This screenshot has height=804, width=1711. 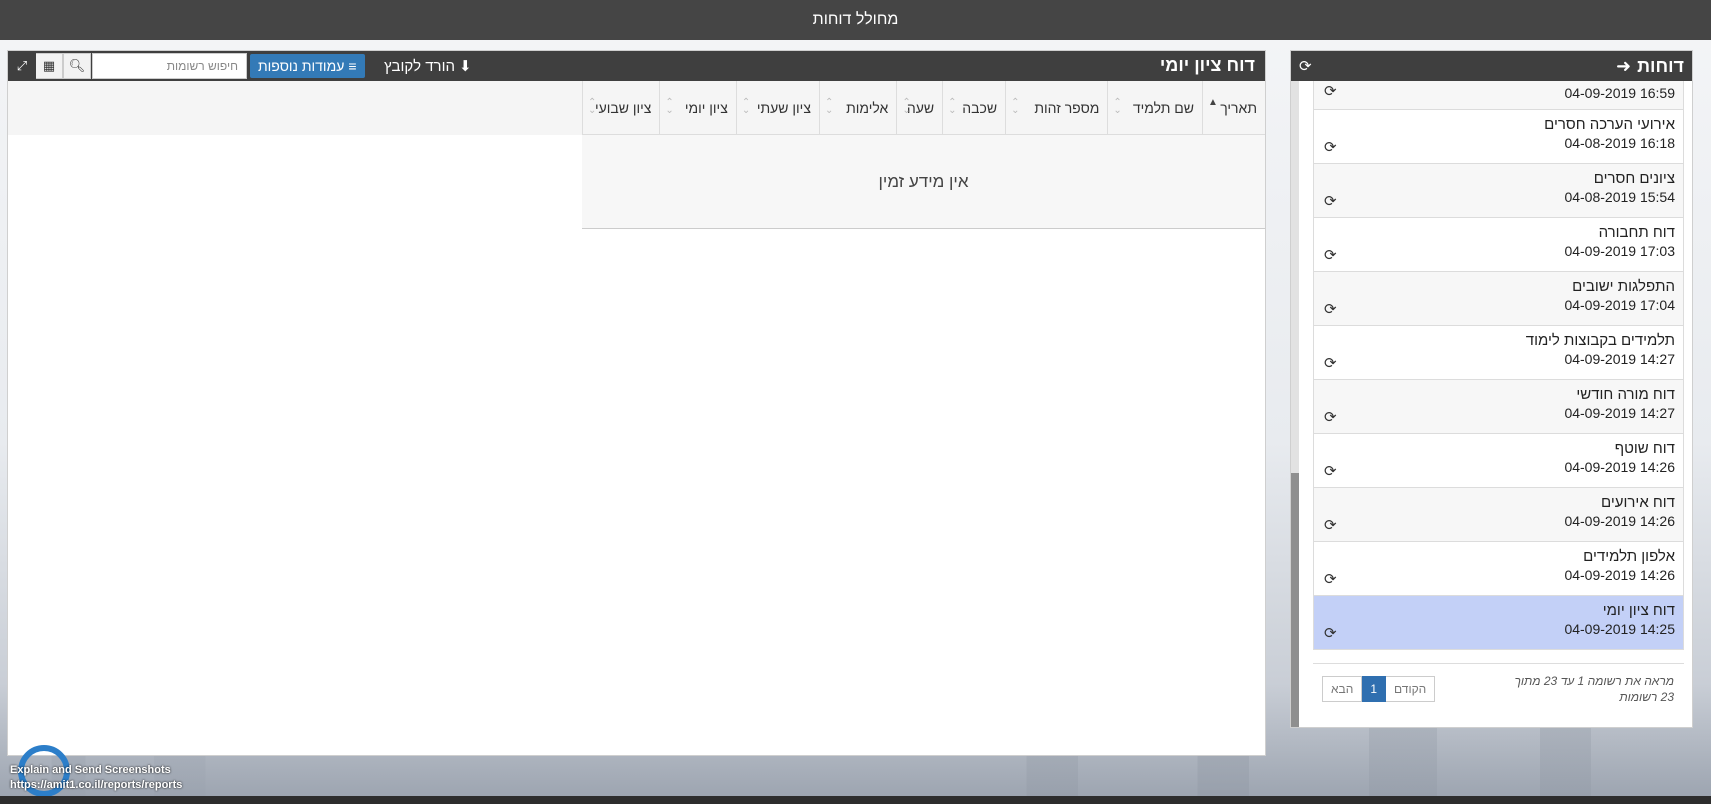 What do you see at coordinates (169, 66) in the screenshot?
I see `search-input` at bounding box center [169, 66].